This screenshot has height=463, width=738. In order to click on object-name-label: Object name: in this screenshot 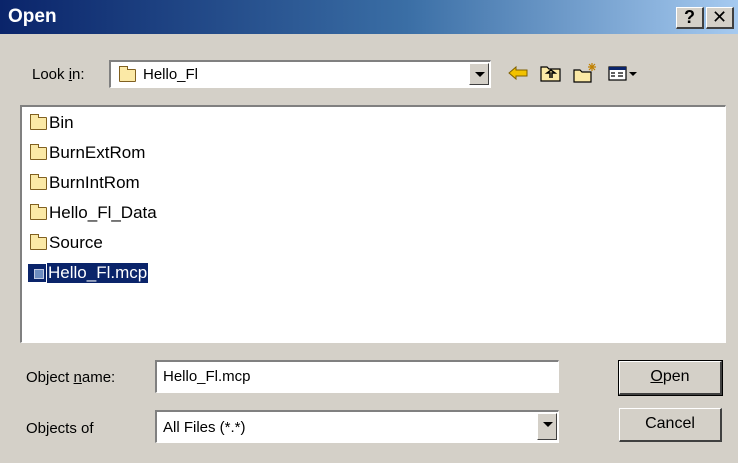, I will do `click(71, 377)`.